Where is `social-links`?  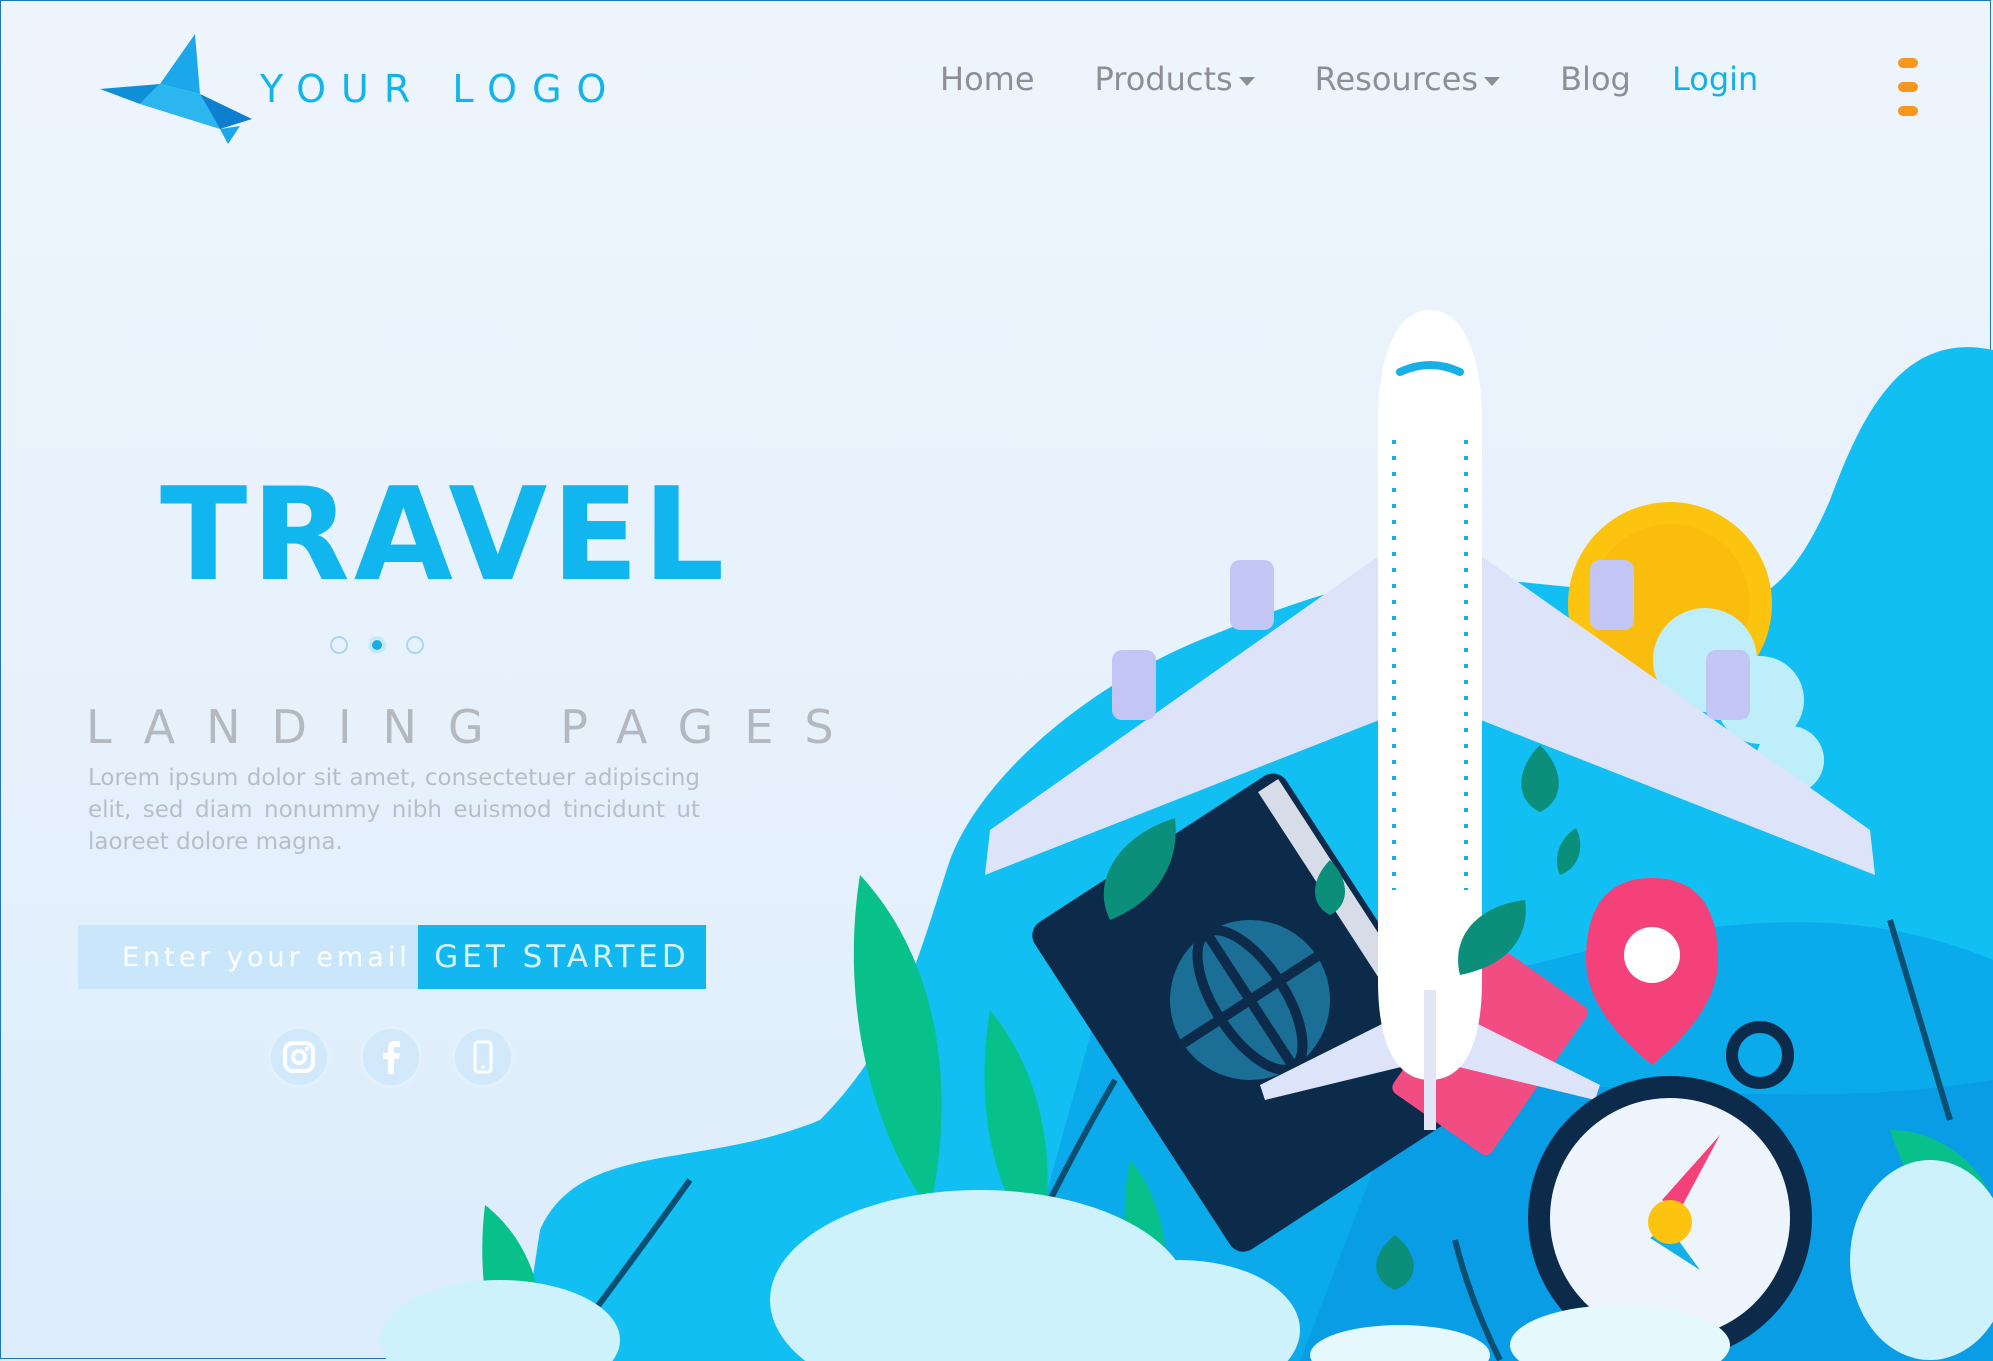
social-links is located at coordinates (406, 1057).